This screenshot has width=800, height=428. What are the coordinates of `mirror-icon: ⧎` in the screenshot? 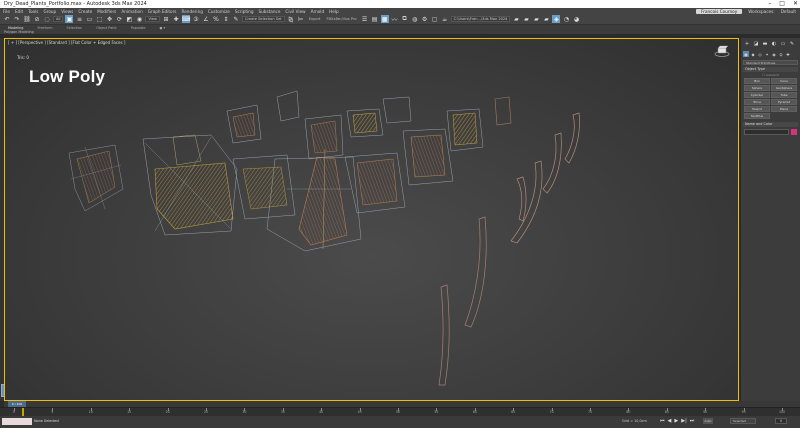 It's located at (291, 19).